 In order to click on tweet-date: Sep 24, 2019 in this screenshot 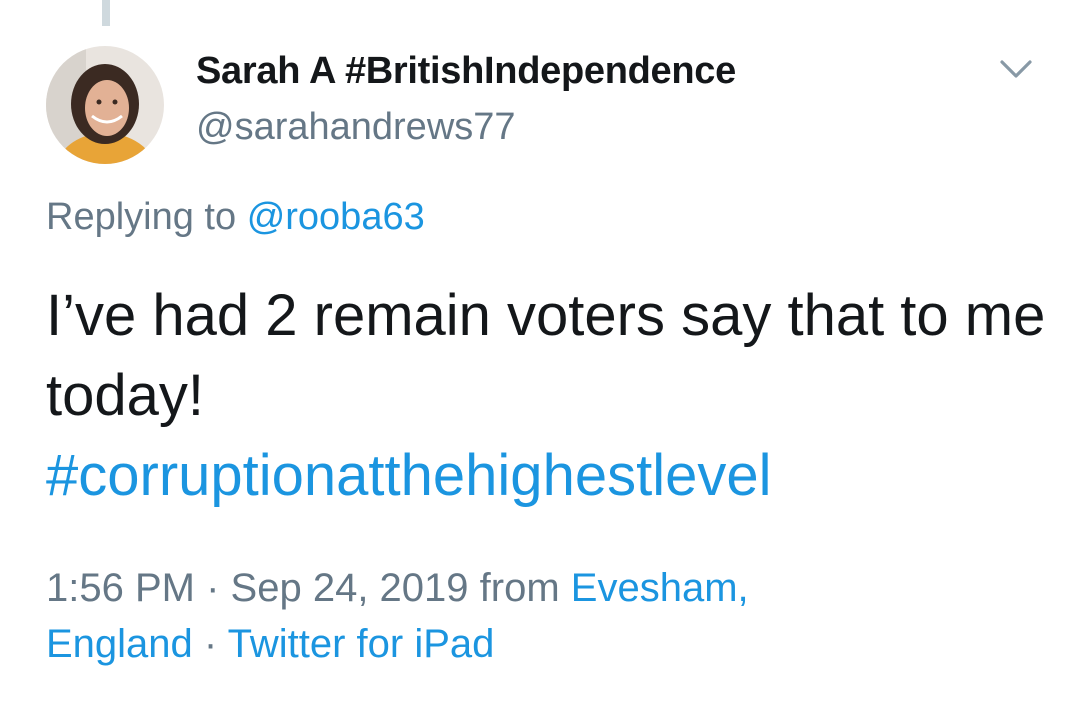, I will do `click(350, 588)`.